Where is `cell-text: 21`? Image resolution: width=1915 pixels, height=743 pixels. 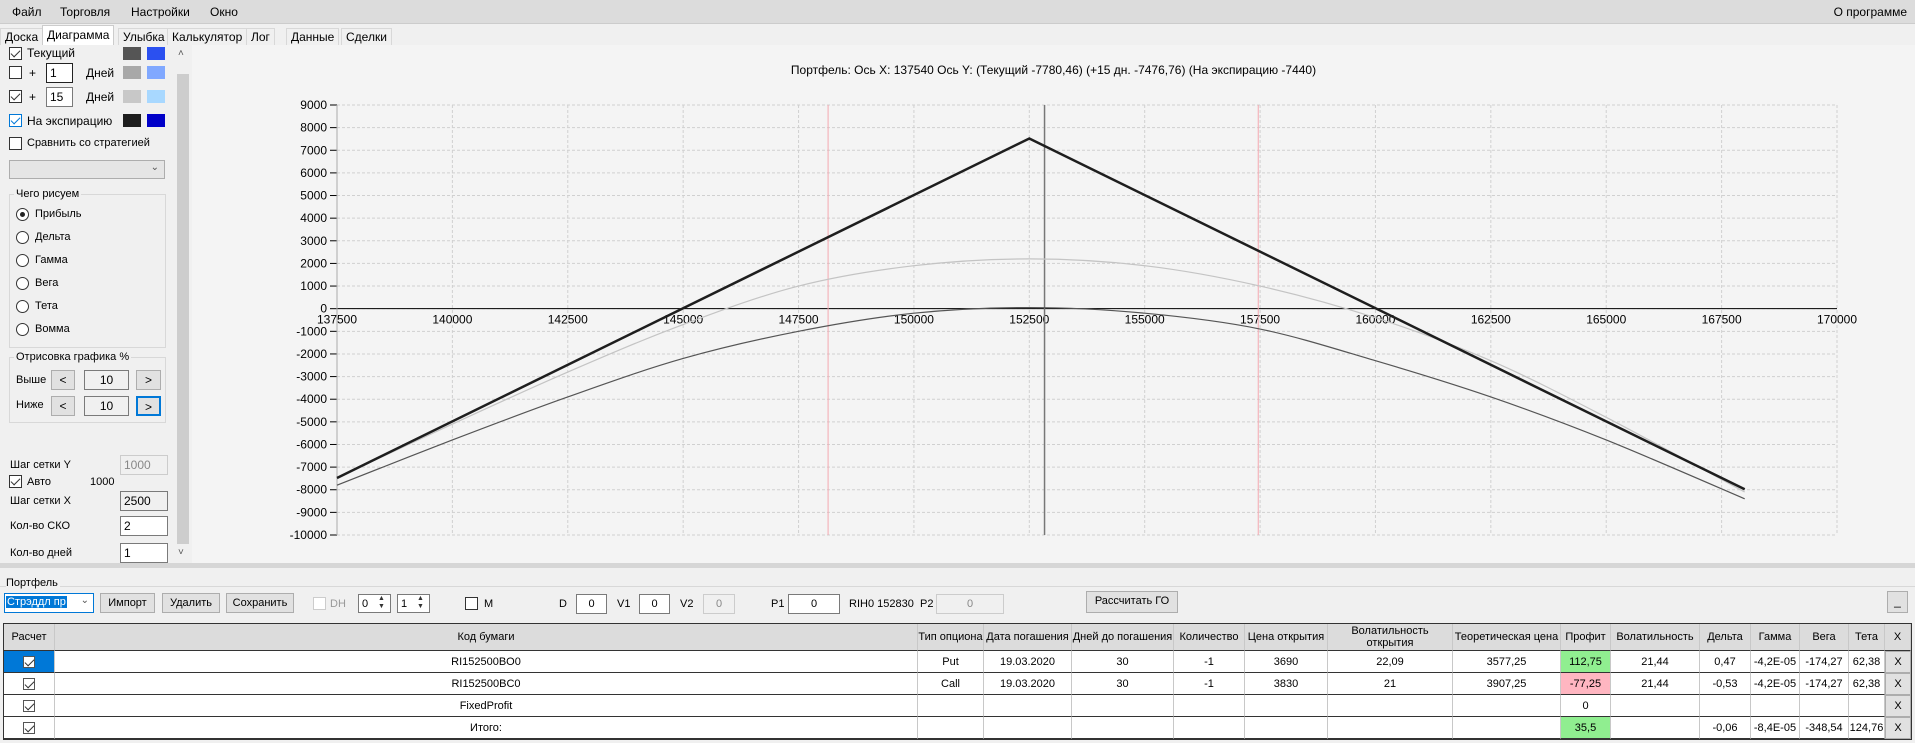
cell-text: 21 is located at coordinates (1390, 683).